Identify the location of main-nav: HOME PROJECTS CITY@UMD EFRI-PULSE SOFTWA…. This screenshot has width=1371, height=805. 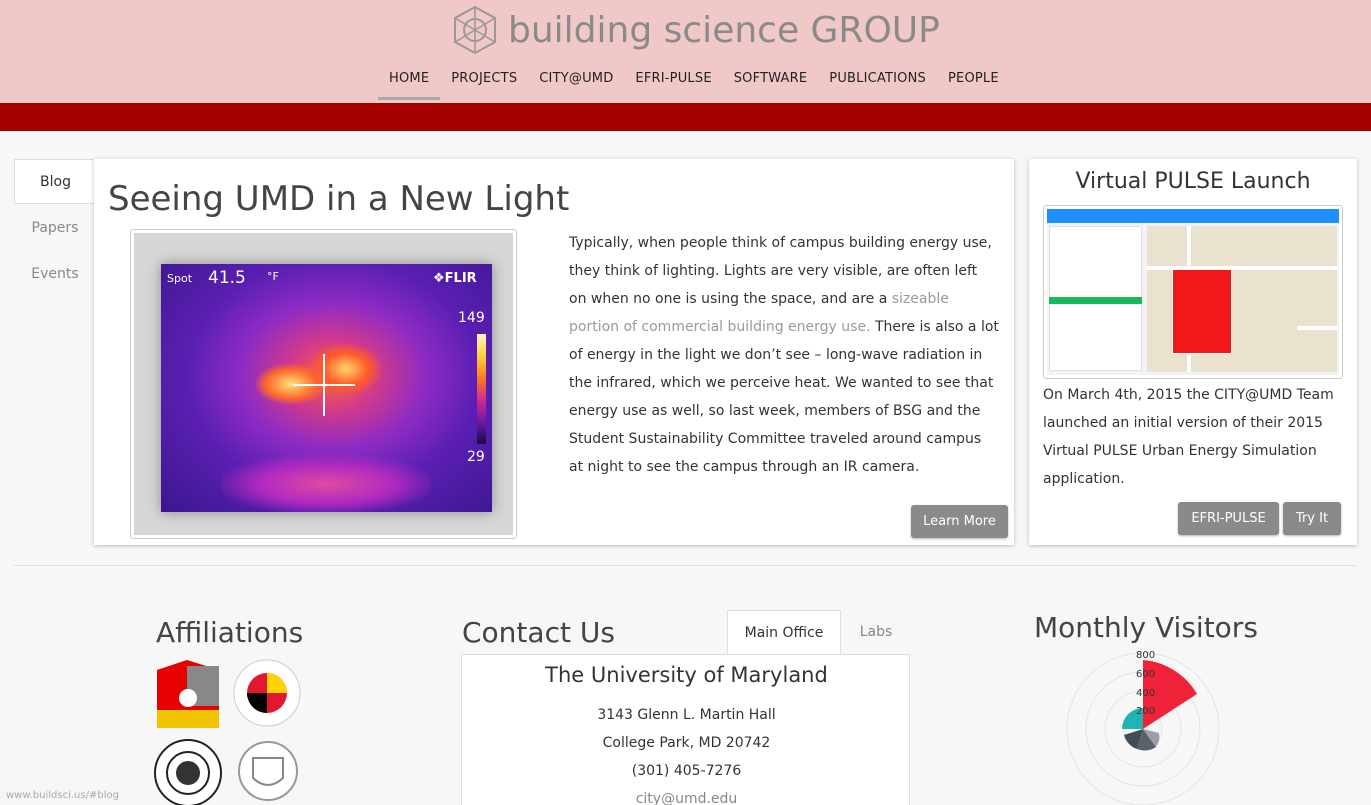
(694, 81).